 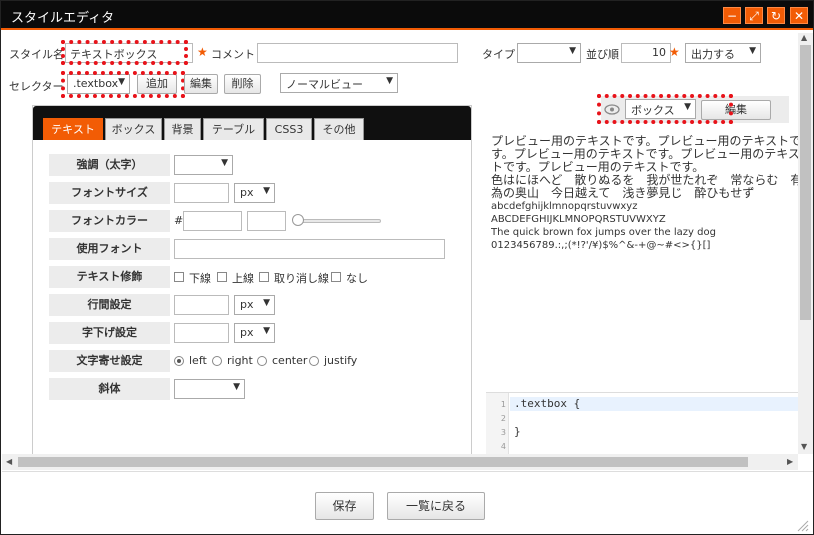 What do you see at coordinates (601, 245) in the screenshot?
I see `preview-line: 0123456789.:,;(*!?'/¥)$%^&-+@~#<>{}[]` at bounding box center [601, 245].